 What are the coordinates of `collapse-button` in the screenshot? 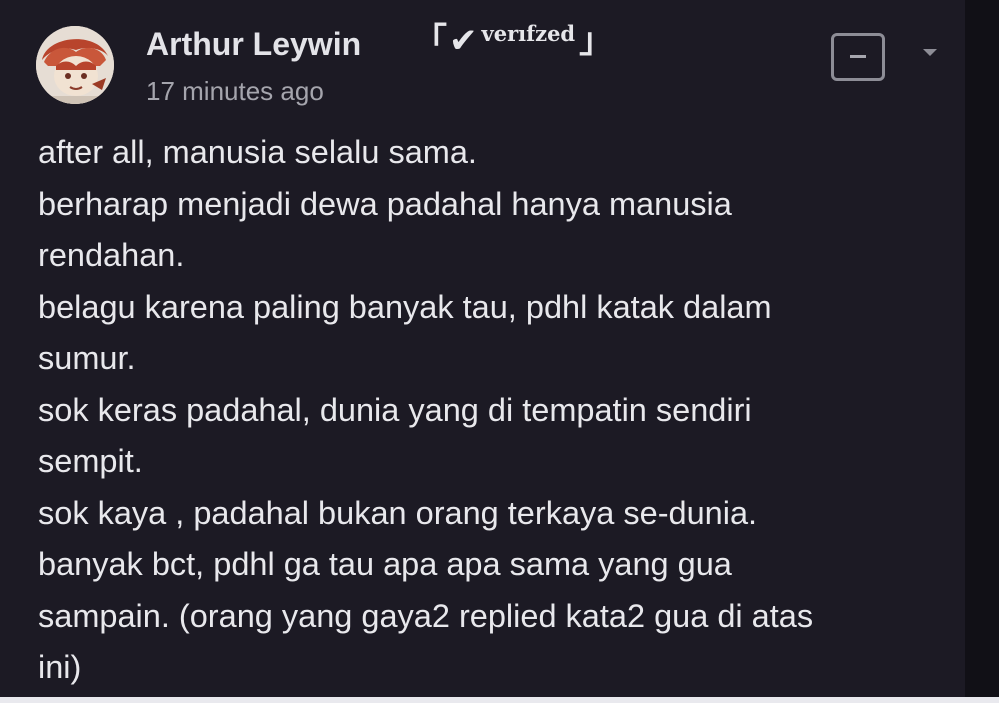 It's located at (858, 57).